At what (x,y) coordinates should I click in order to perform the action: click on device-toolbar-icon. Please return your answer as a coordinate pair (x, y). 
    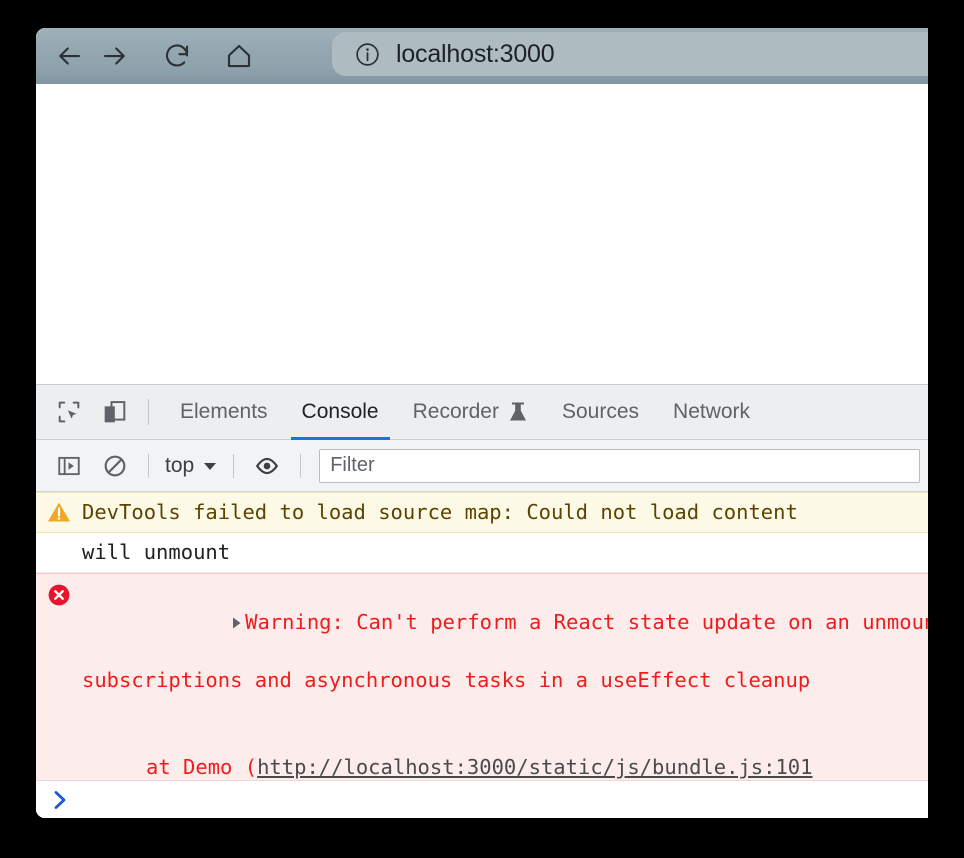
    Looking at the image, I should click on (115, 412).